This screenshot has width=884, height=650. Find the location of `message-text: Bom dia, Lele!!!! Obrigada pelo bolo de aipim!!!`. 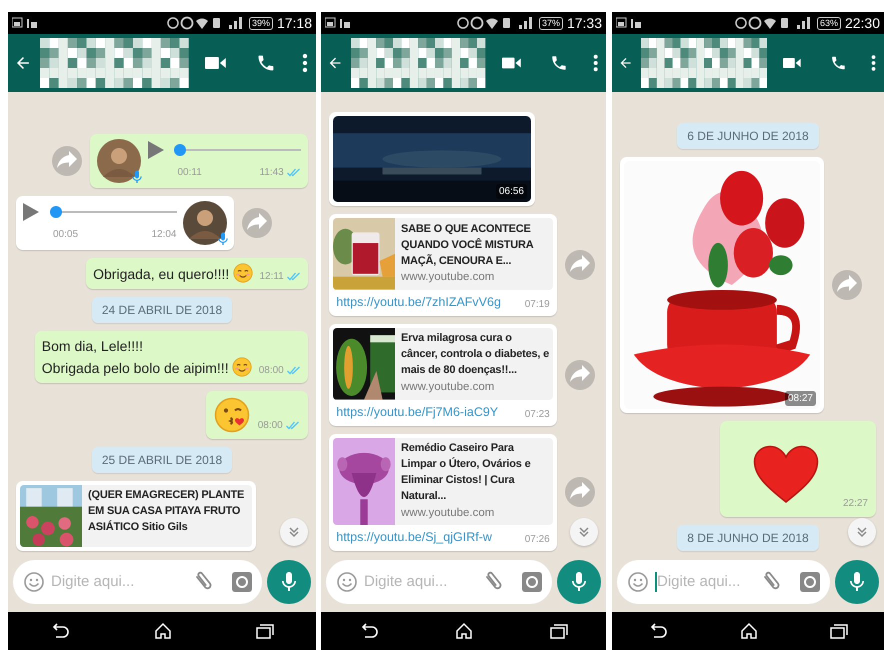

message-text: Bom dia, Lele!!!! Obrigada pelo bolo de aipim!!! is located at coordinates (135, 357).